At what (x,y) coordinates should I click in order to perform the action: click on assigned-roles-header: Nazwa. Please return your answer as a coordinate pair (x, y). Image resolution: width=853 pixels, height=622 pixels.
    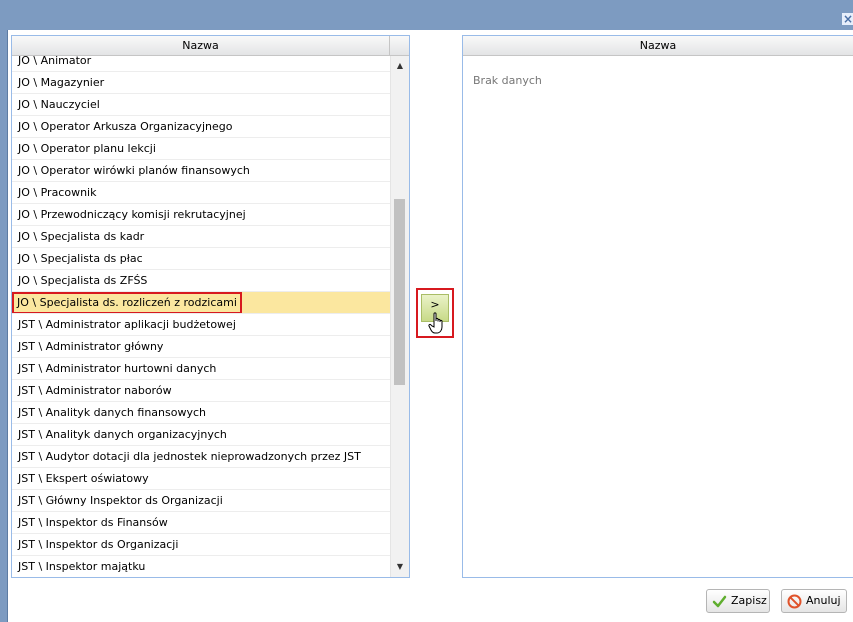
    Looking at the image, I should click on (658, 46).